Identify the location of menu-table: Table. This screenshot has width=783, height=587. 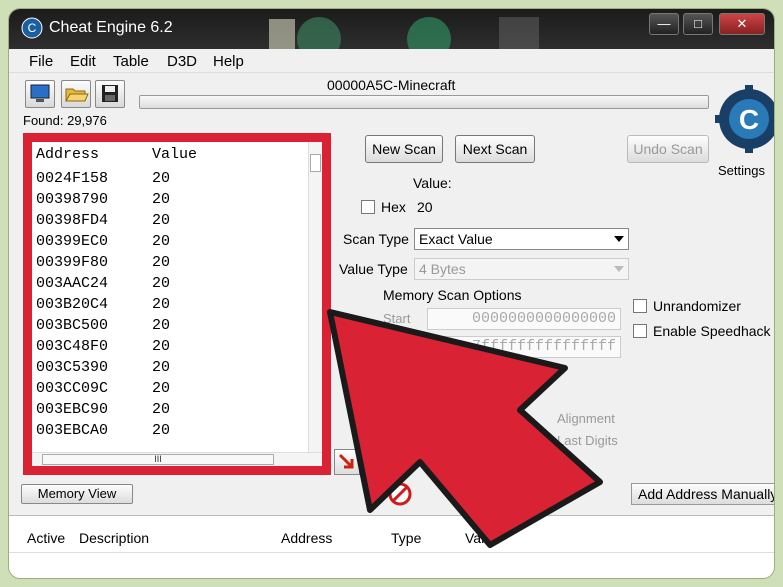
(131, 61).